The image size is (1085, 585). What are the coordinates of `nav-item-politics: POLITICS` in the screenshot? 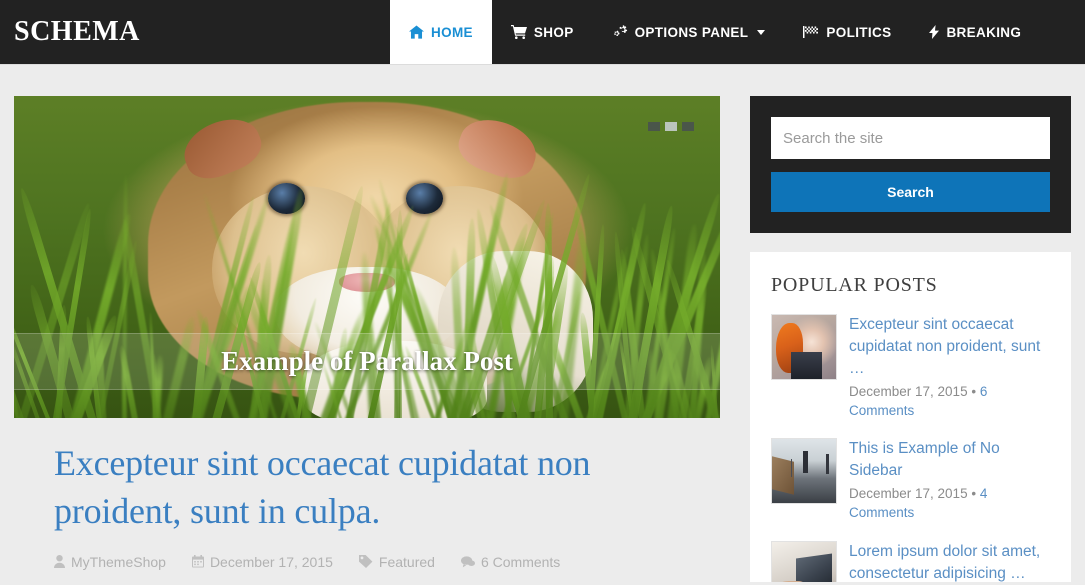 It's located at (847, 32).